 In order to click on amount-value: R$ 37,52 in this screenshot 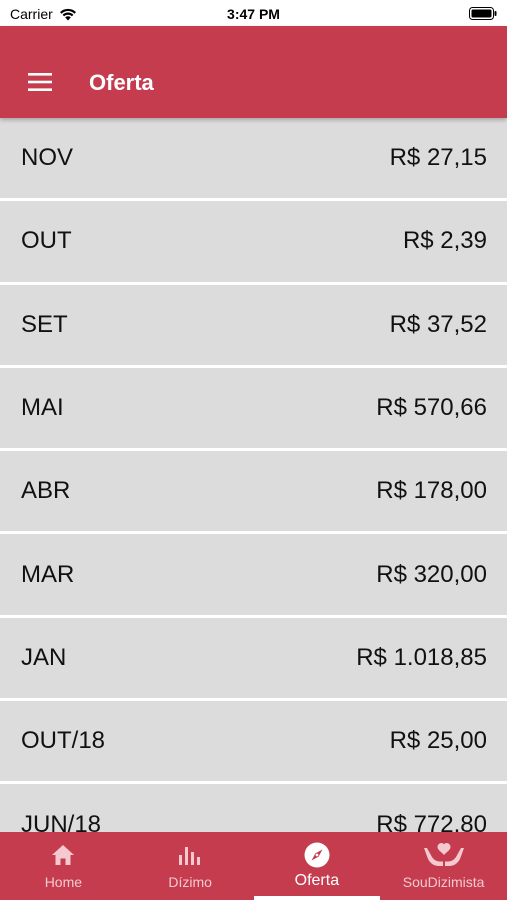, I will do `click(438, 324)`.